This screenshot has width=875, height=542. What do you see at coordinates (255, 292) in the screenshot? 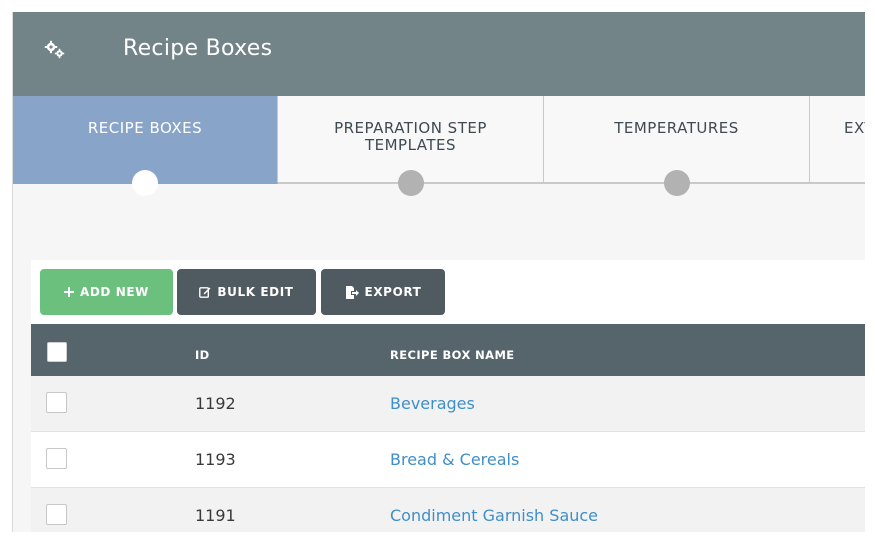
I see `bulk-edit-label: BULK EDIT` at bounding box center [255, 292].